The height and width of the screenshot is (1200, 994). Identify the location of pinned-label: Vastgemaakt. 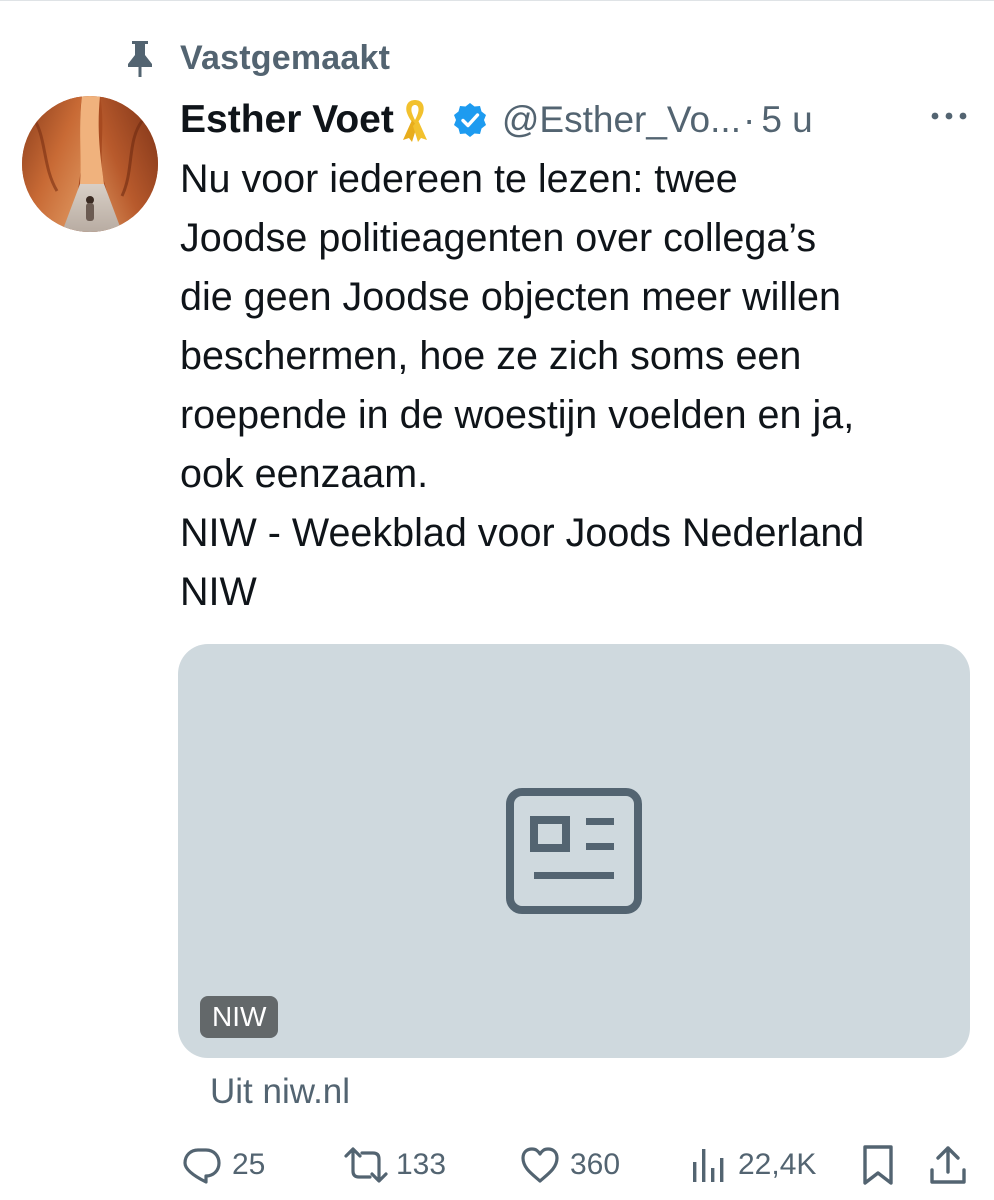
(285, 57).